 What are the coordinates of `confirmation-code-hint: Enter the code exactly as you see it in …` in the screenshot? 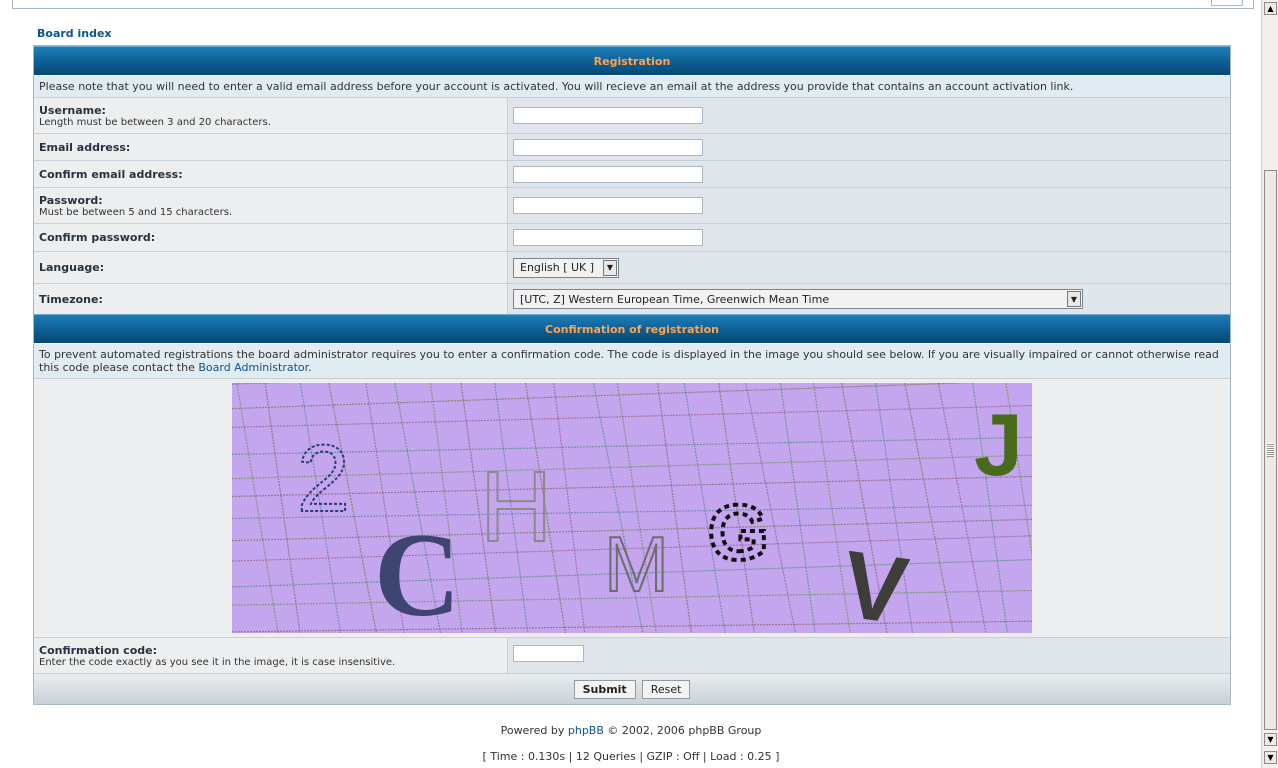 It's located at (217, 662).